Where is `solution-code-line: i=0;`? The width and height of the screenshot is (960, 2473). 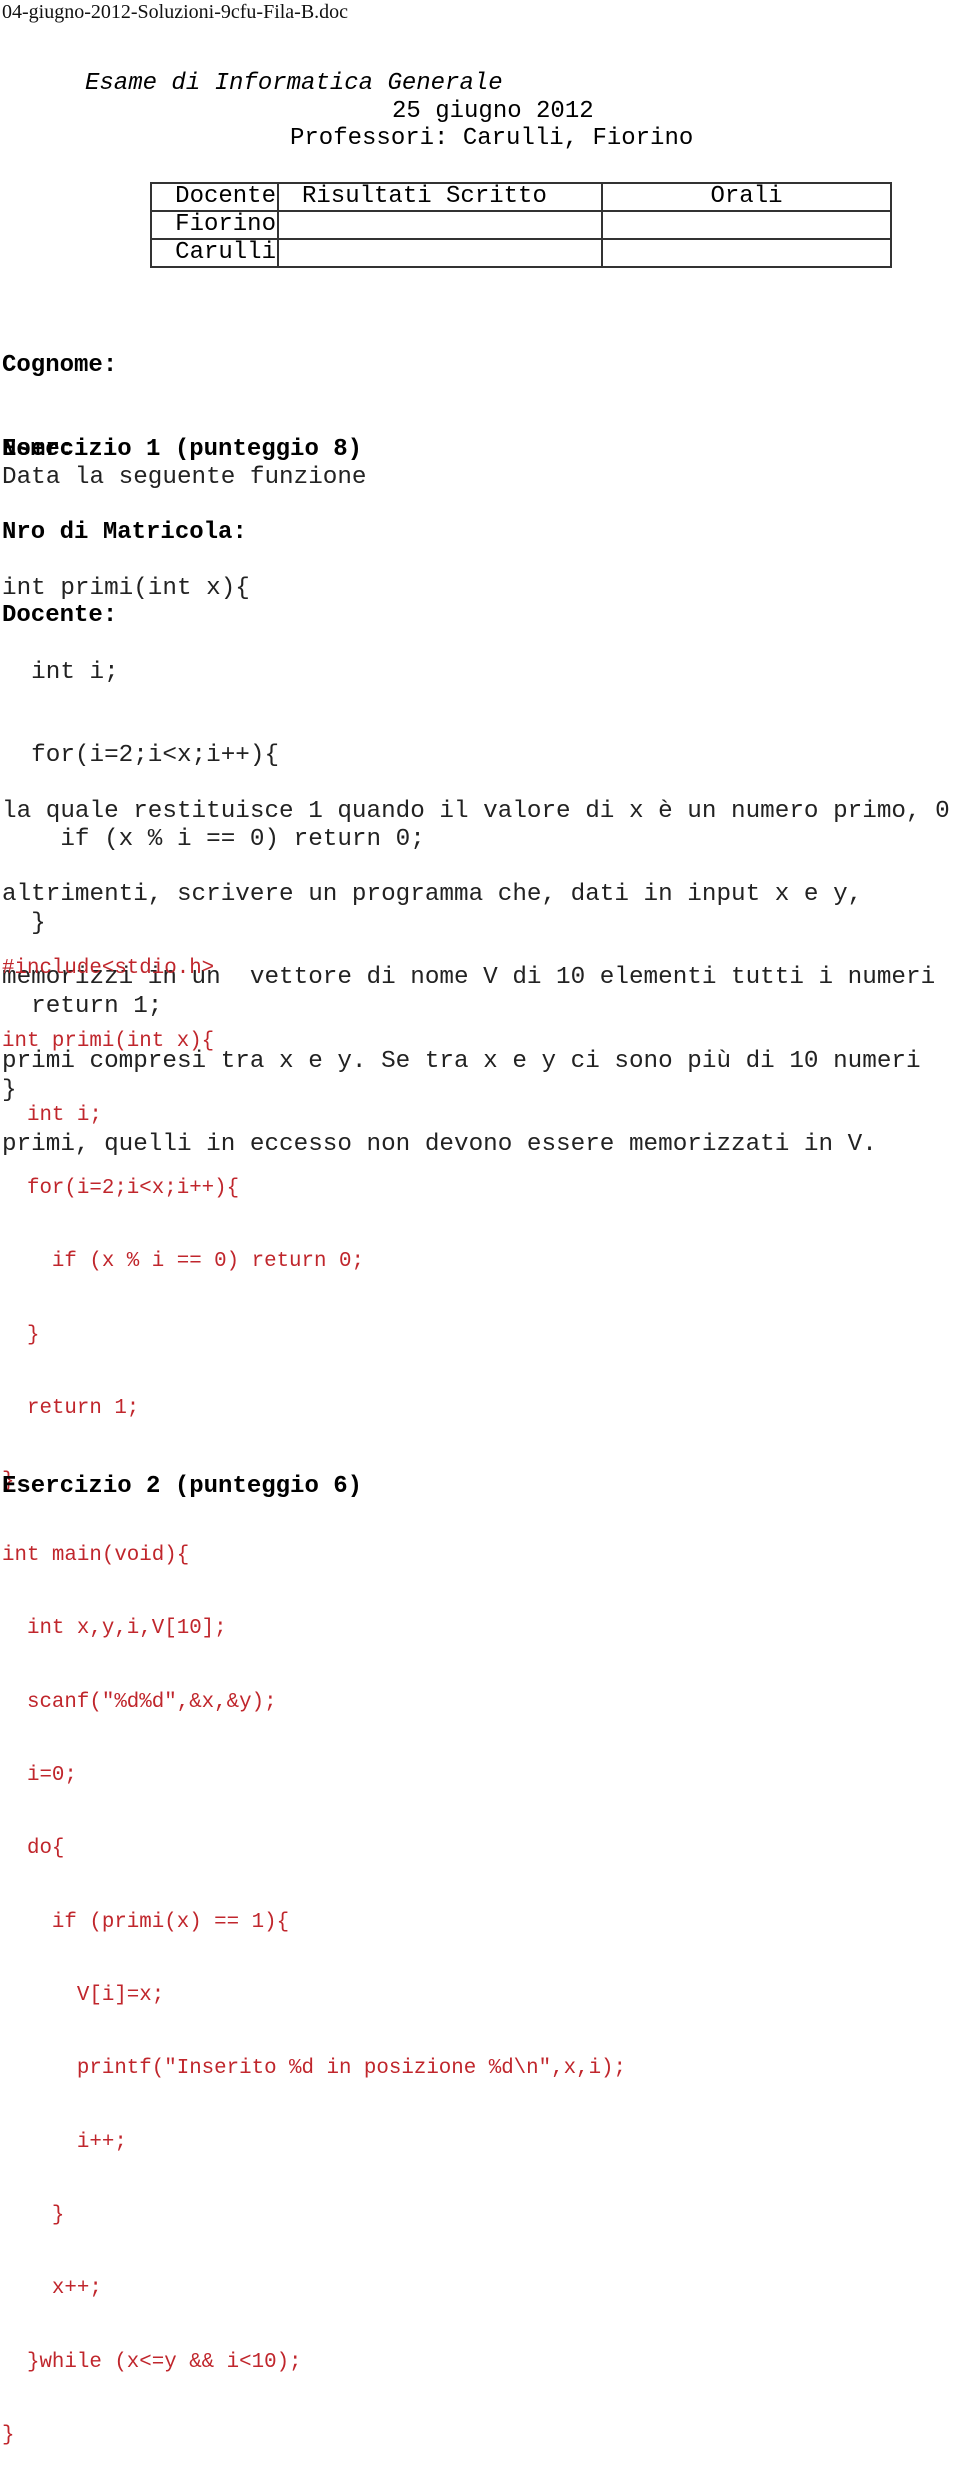 solution-code-line: i=0; is located at coordinates (39, 1775).